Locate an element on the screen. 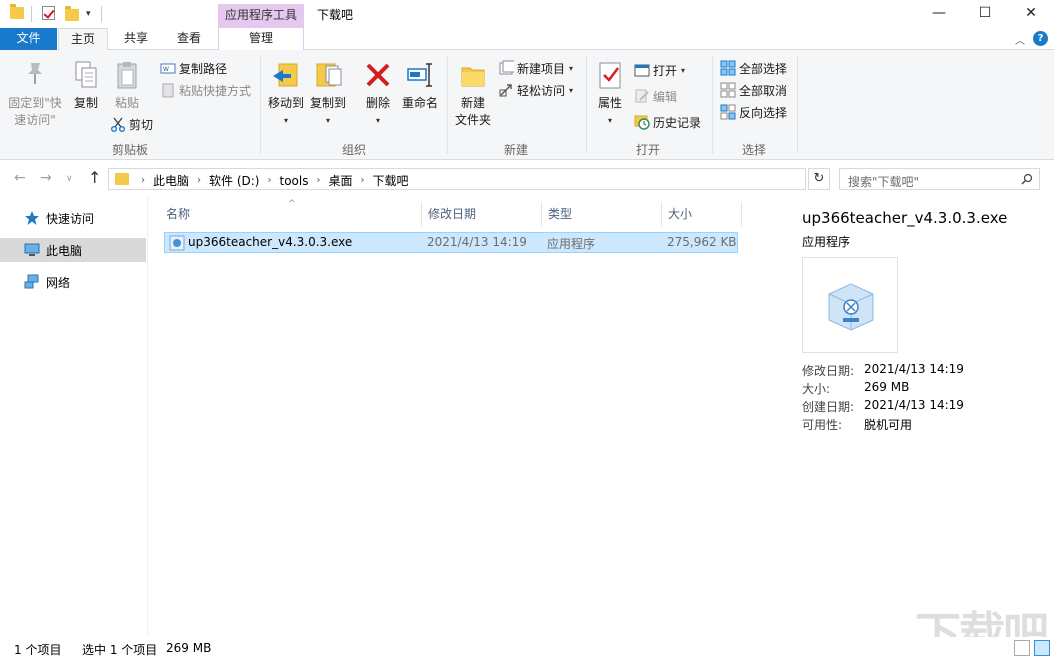 The height and width of the screenshot is (661, 1054). tab-file: 文件 is located at coordinates (28, 39).